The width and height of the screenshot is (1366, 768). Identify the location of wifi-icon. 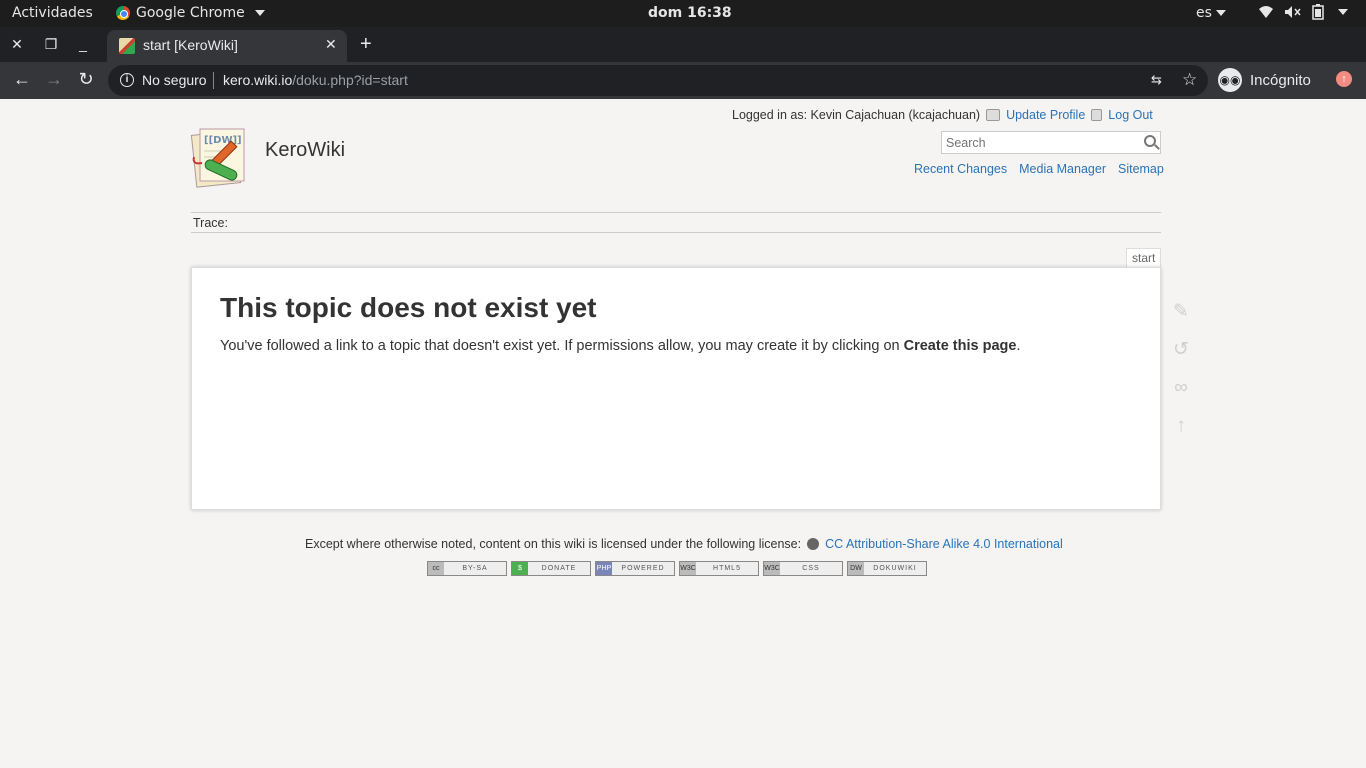
(1266, 12).